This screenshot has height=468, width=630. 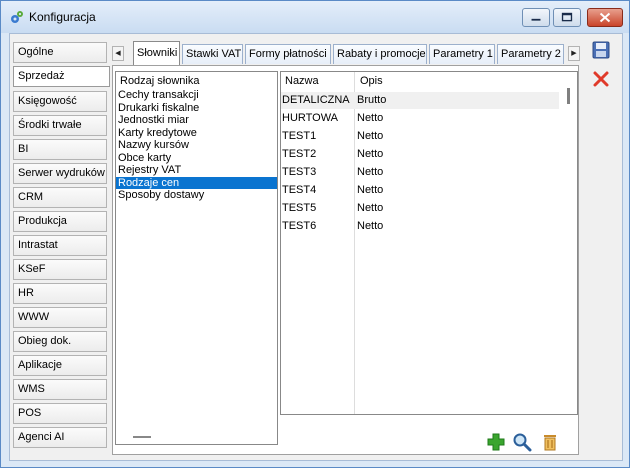 What do you see at coordinates (60, 173) in the screenshot?
I see `nav-item: Serwer wydruków` at bounding box center [60, 173].